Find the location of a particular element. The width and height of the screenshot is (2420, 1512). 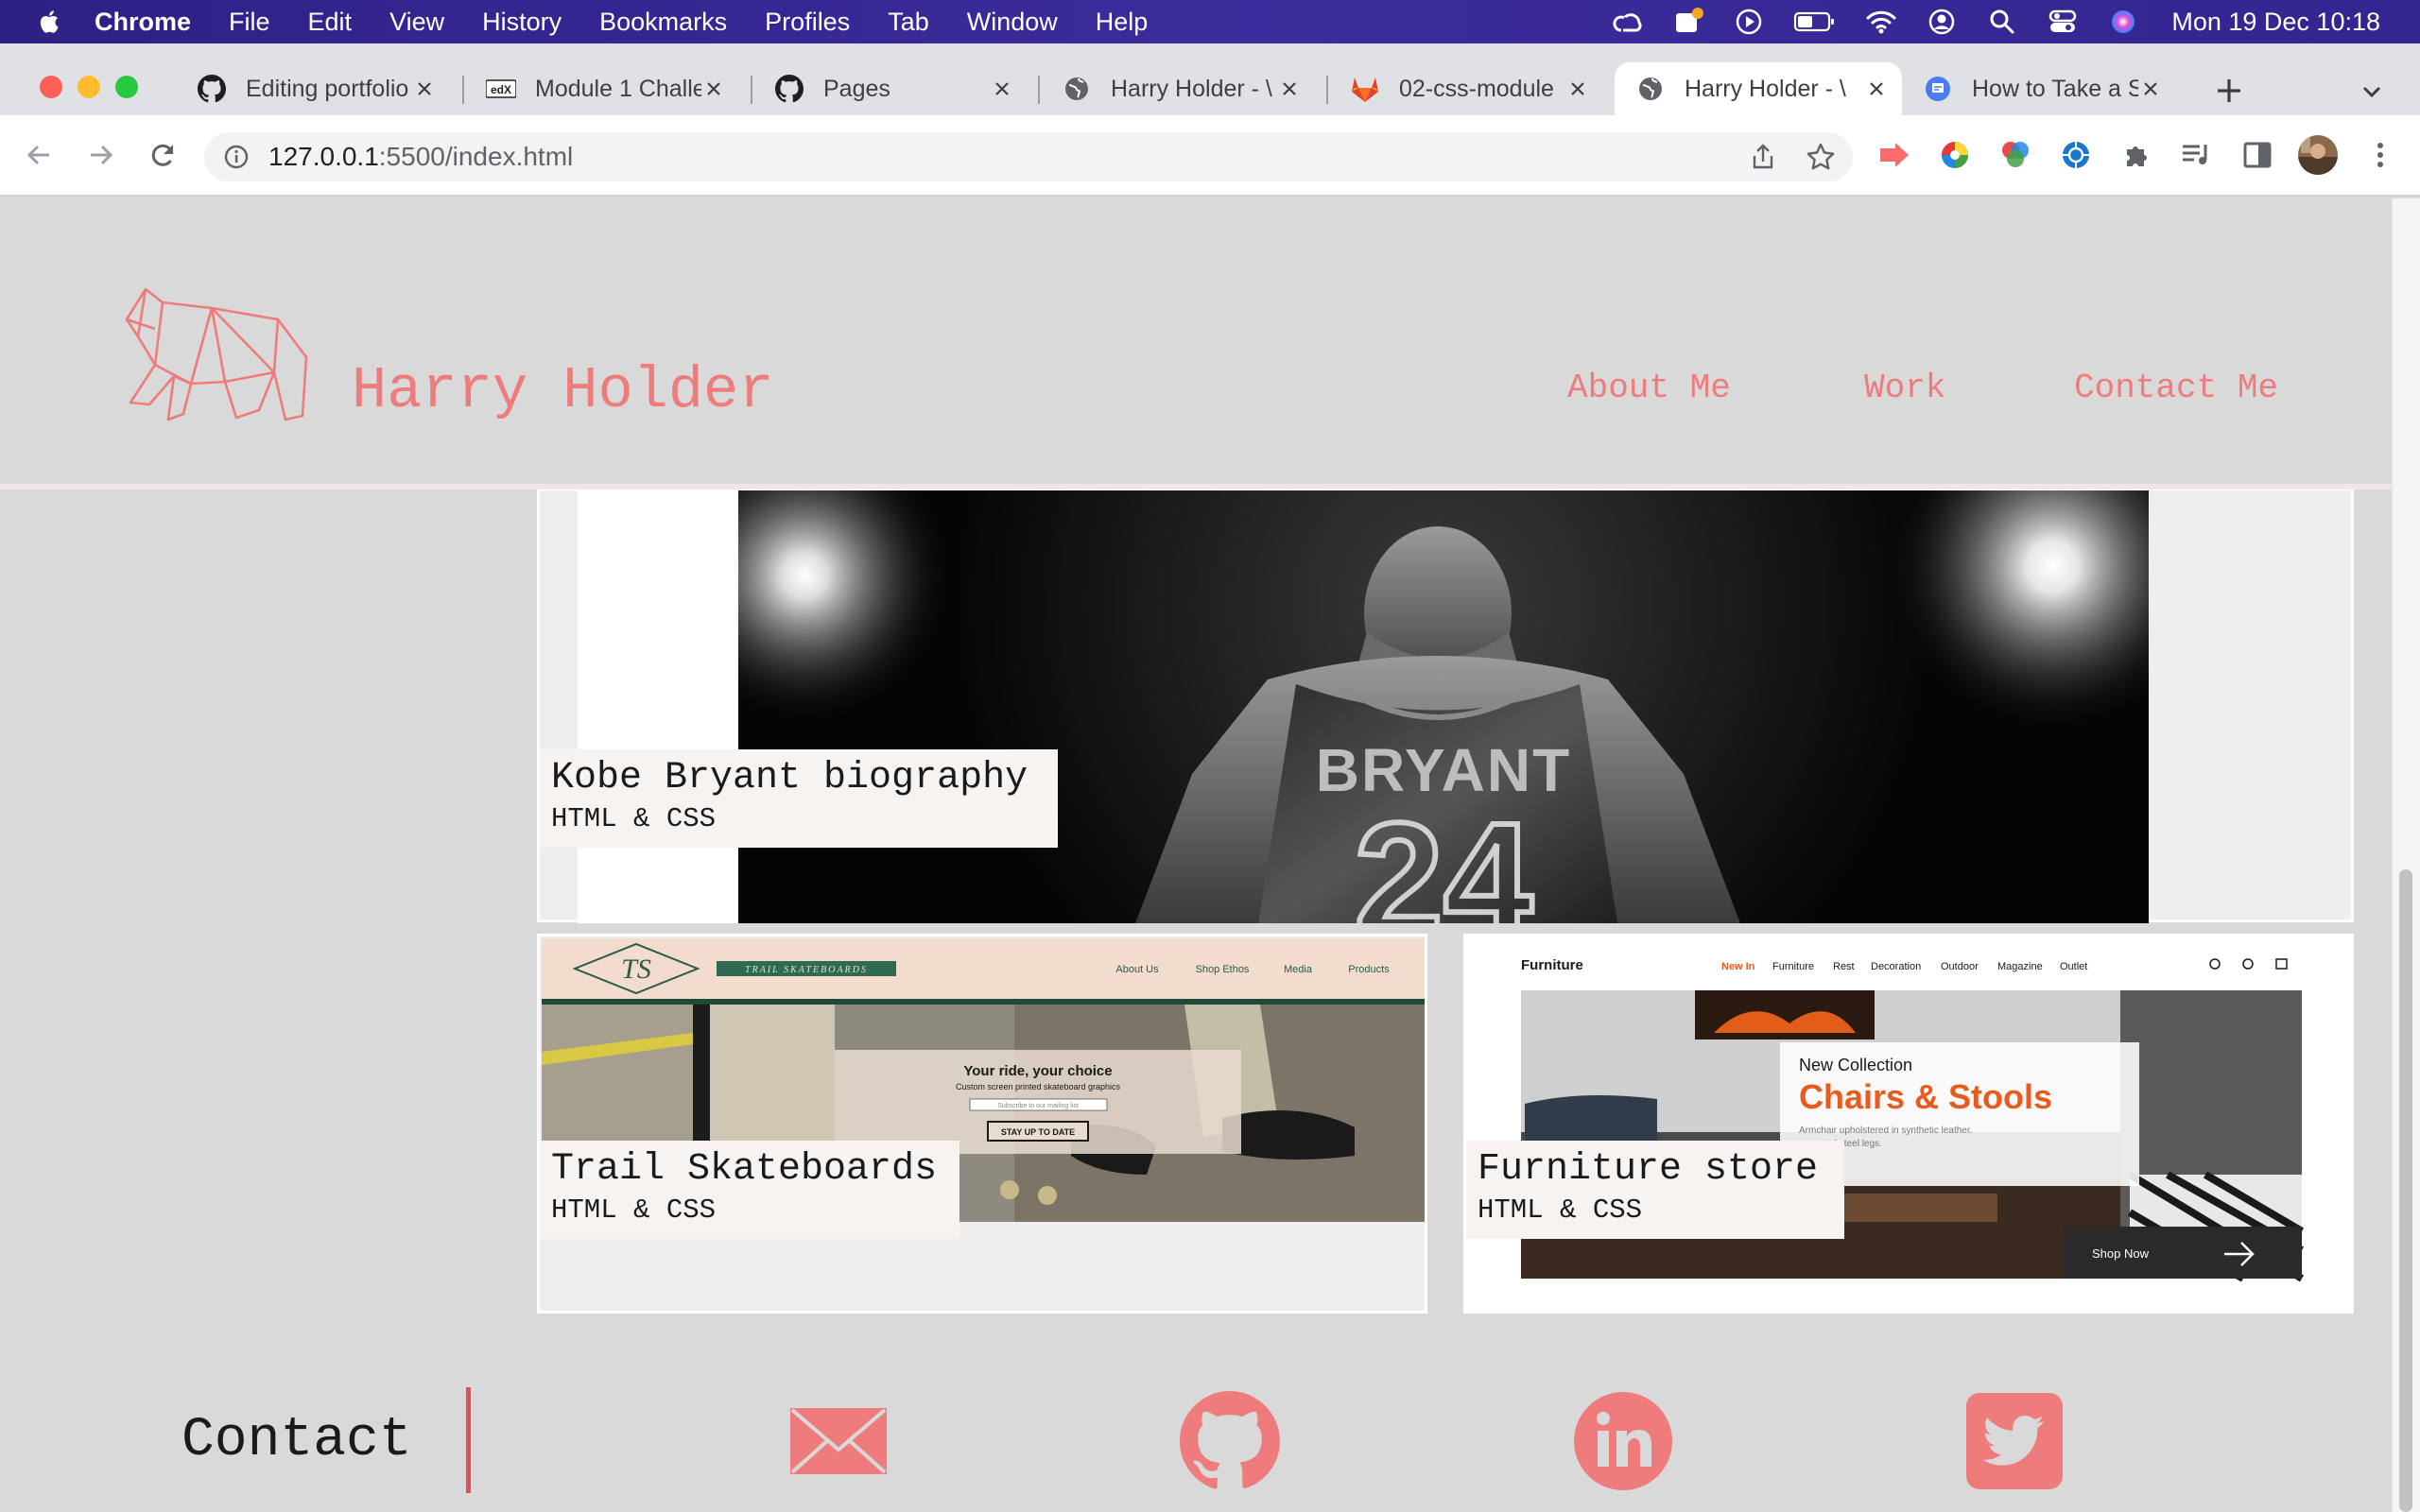

globe-icon is located at coordinates (1651, 89).